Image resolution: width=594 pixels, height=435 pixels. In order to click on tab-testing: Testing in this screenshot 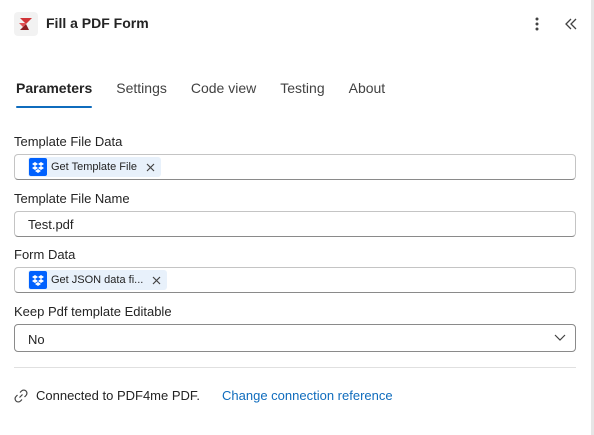, I will do `click(302, 94)`.